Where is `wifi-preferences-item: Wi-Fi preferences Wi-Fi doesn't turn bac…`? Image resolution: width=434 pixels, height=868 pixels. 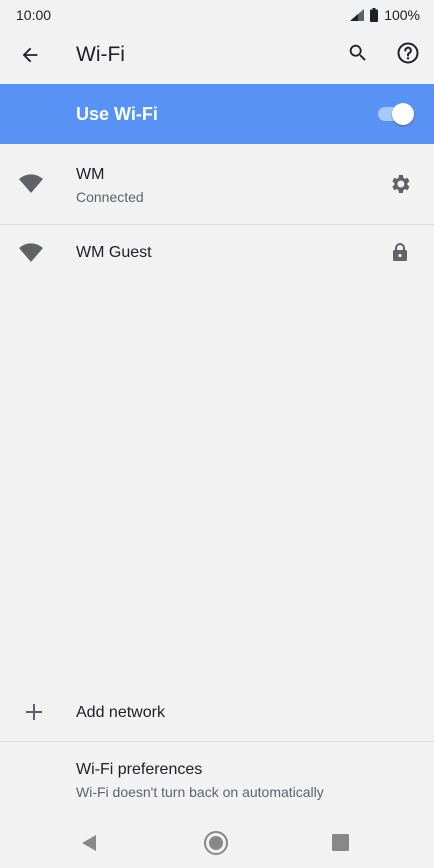
wifi-preferences-item: Wi-Fi preferences Wi-Fi doesn't turn bac… is located at coordinates (217, 780).